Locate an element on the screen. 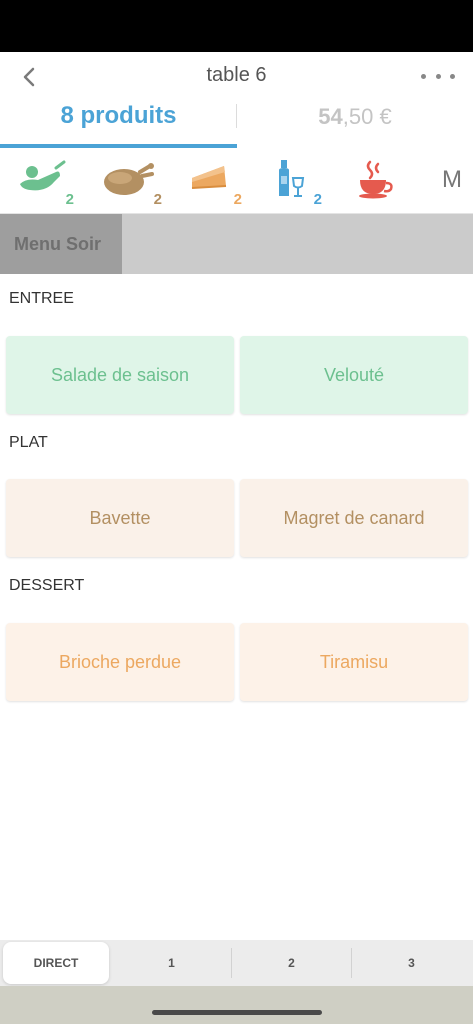 The image size is (473, 1024). tab-total: 54,50 € is located at coordinates (355, 124).